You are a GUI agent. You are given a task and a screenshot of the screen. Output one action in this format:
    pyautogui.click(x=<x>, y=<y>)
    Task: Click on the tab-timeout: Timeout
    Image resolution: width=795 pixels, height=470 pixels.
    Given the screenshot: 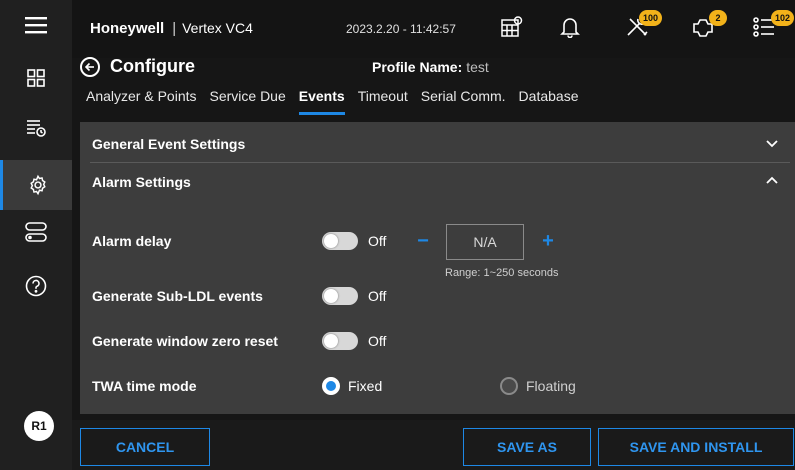 What is the action you would take?
    pyautogui.click(x=383, y=101)
    